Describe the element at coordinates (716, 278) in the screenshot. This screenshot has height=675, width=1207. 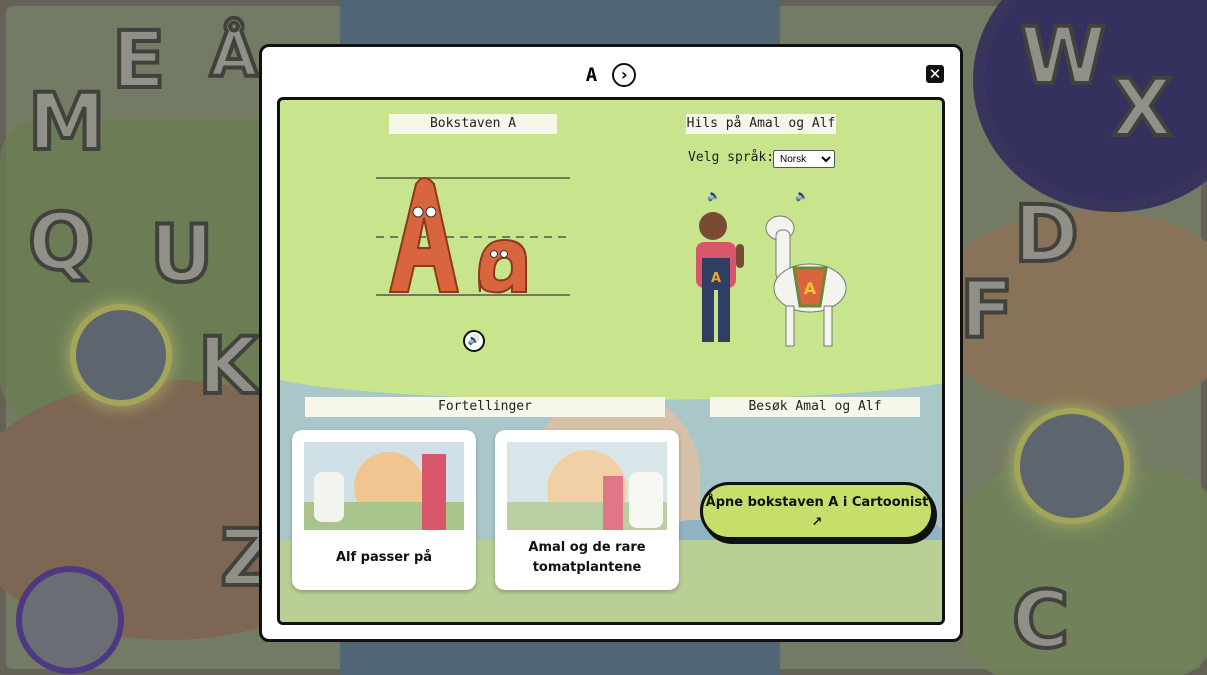
I see `overalls-letter: A` at that location.